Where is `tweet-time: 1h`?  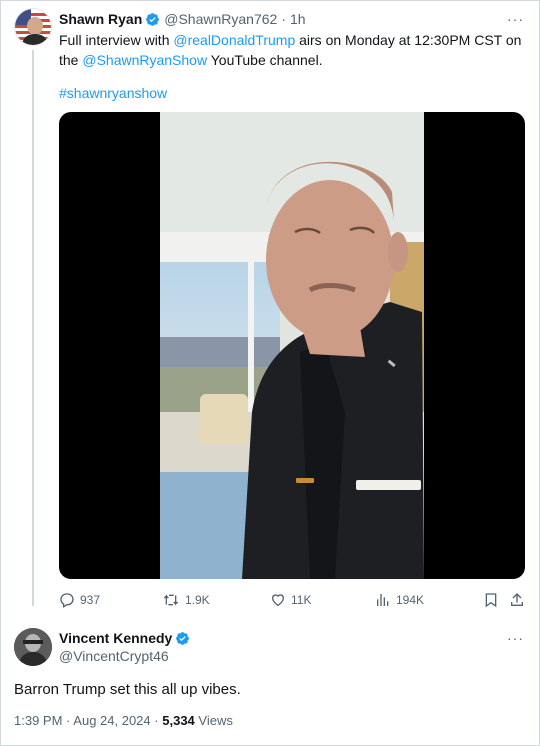
tweet-time: 1h is located at coordinates (298, 19).